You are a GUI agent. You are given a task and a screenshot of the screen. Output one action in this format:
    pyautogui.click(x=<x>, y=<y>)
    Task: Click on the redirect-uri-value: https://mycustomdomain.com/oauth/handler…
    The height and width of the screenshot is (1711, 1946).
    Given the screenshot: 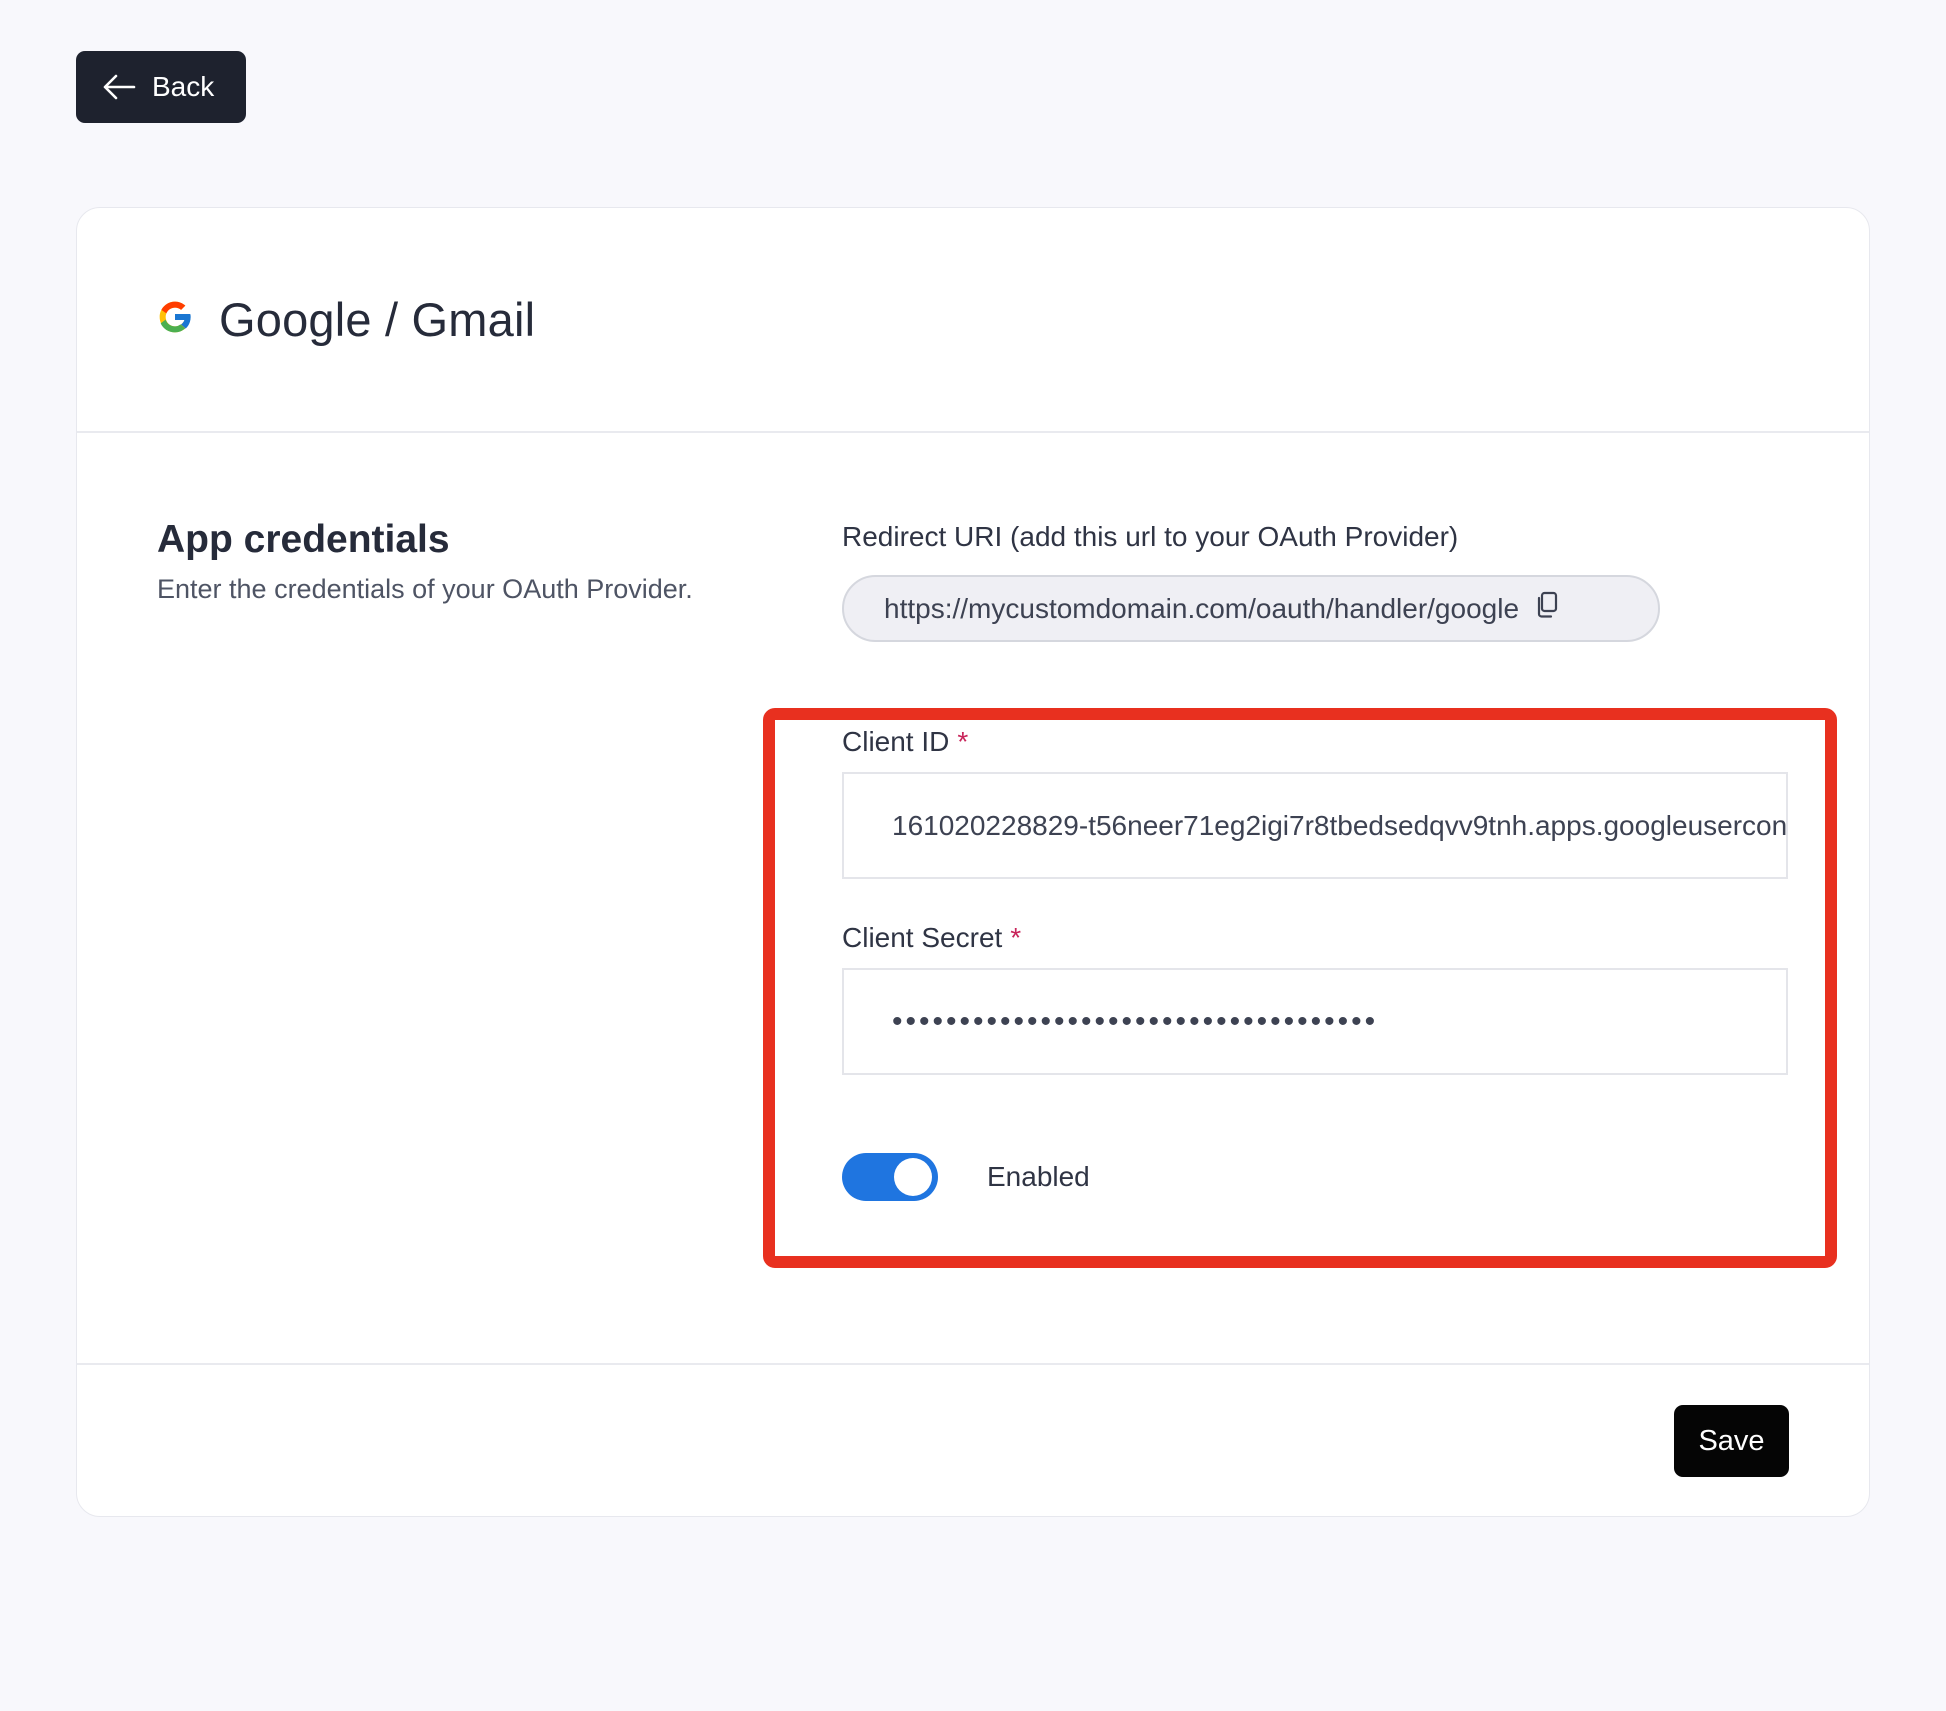 What is the action you would take?
    pyautogui.click(x=1202, y=608)
    